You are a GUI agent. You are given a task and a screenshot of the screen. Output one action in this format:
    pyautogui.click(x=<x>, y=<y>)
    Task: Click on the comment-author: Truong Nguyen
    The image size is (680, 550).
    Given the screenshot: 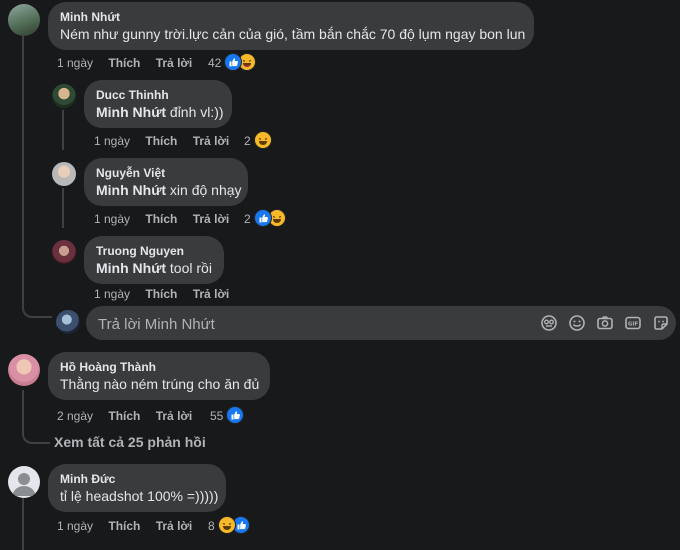 What is the action you would take?
    pyautogui.click(x=154, y=251)
    